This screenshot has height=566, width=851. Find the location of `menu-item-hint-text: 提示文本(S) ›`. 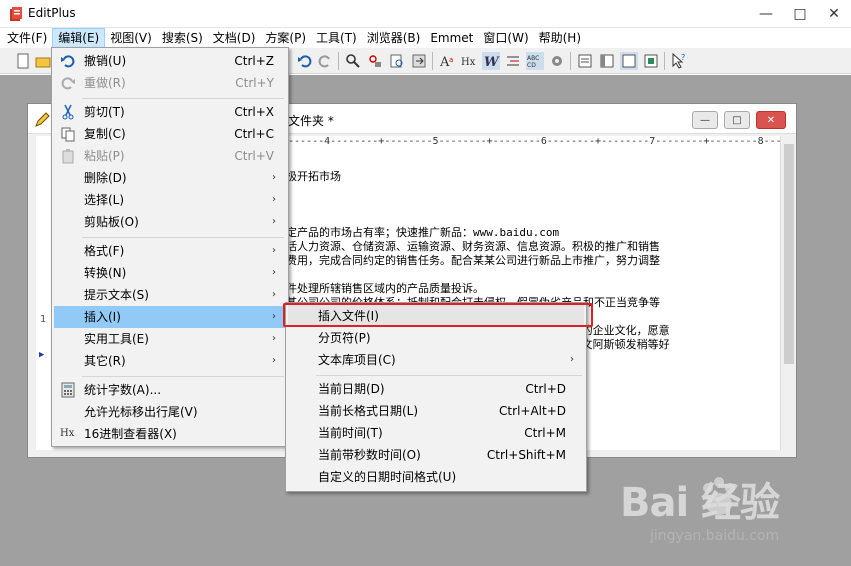

menu-item-hint-text: 提示文本(S) › is located at coordinates (170, 295).